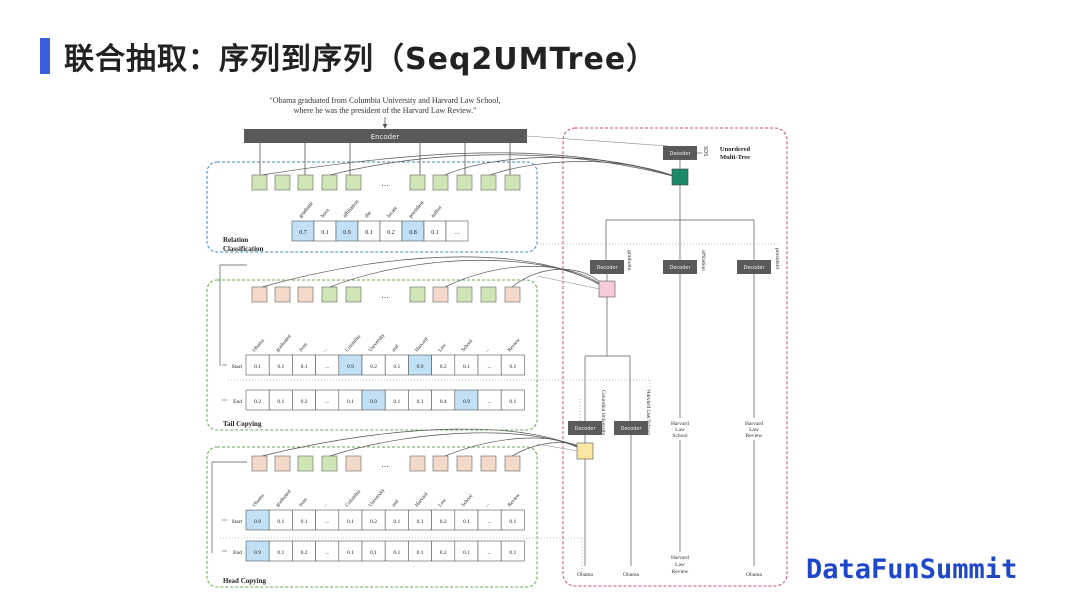  Describe the element at coordinates (235, 240) in the screenshot. I see `relation-title-line1: Relation` at that location.